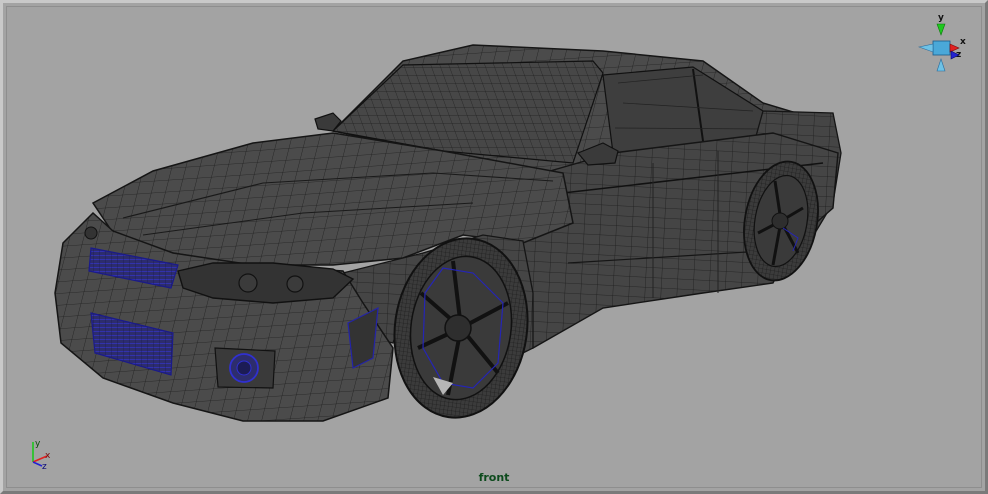  What do you see at coordinates (941, 18) in the screenshot?
I see `view-cube-up-label: y` at bounding box center [941, 18].